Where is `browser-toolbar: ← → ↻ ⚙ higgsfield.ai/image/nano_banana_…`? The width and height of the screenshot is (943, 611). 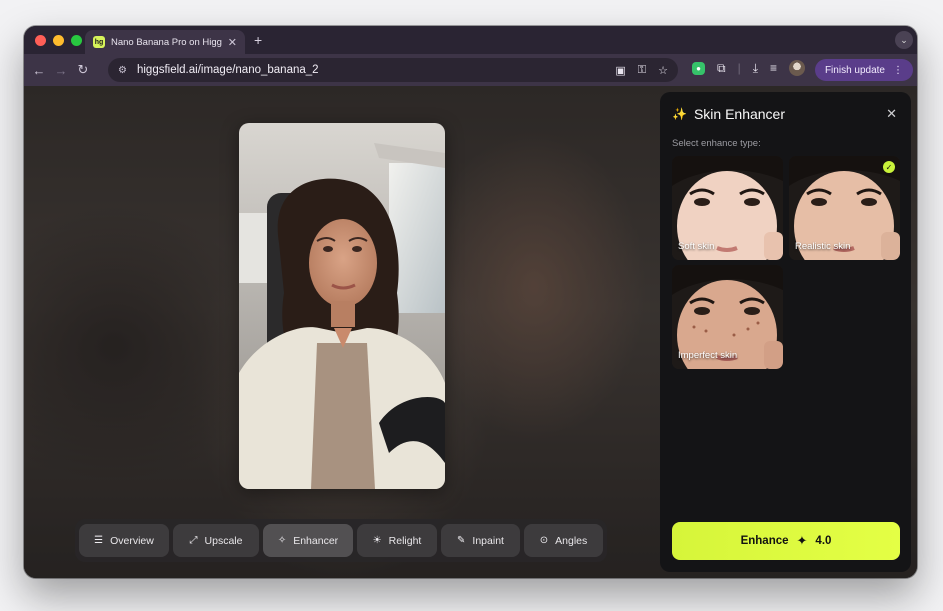
browser-toolbar: ← → ↻ ⚙ higgsfield.ai/image/nano_banana_… is located at coordinates (470, 70).